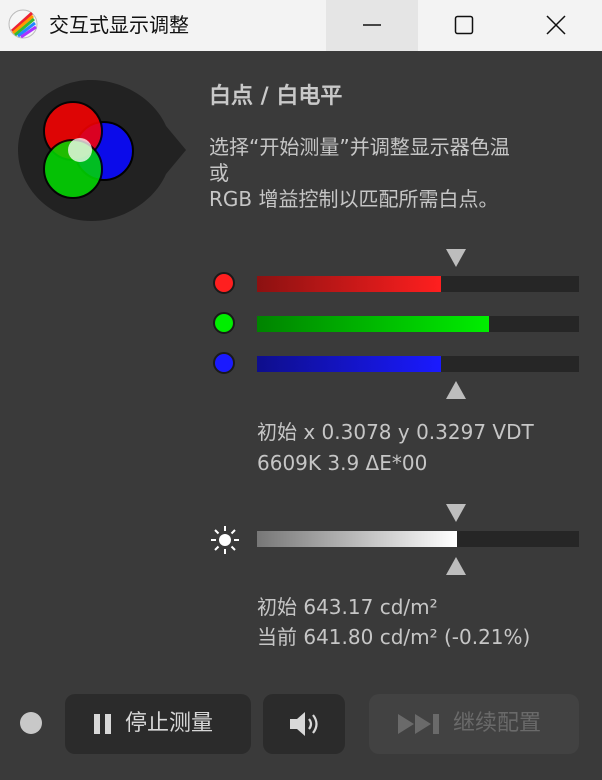  What do you see at coordinates (394, 637) in the screenshot?
I see `luminance-current: 当前 641.80 cd/m² (-0.21%)` at bounding box center [394, 637].